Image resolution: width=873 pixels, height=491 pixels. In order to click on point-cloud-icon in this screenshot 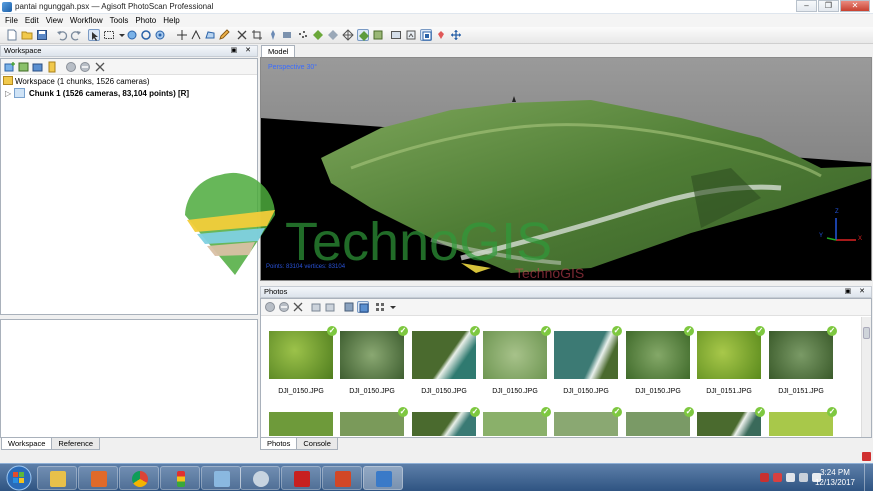, I will do `click(303, 35)`.